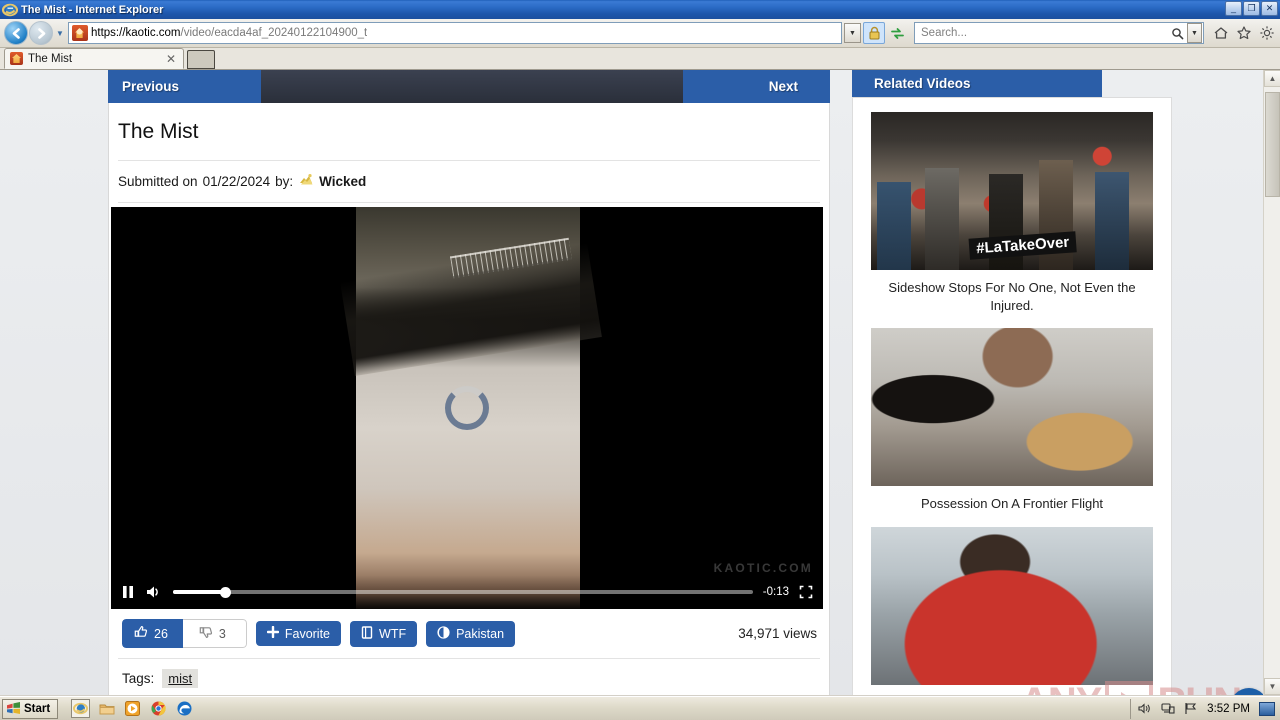  I want to click on list-item, so click(1012, 605).